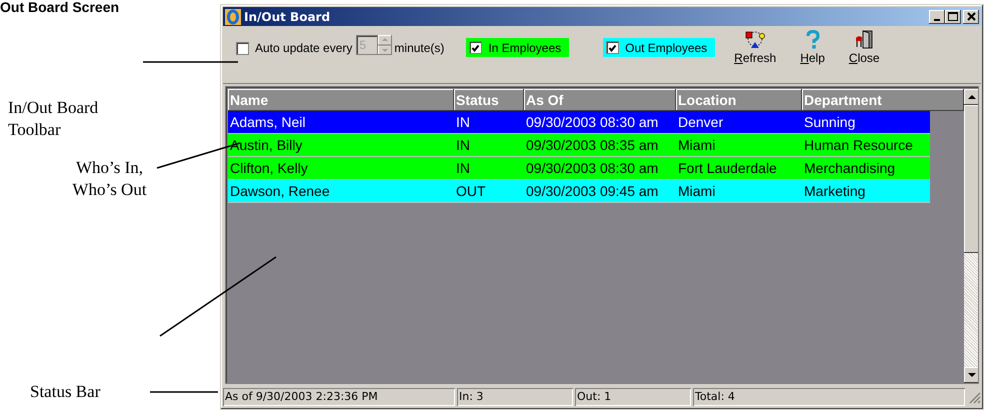 Image resolution: width=987 pixels, height=417 pixels. What do you see at coordinates (666, 47) in the screenshot?
I see `filter-label: Out Employees` at bounding box center [666, 47].